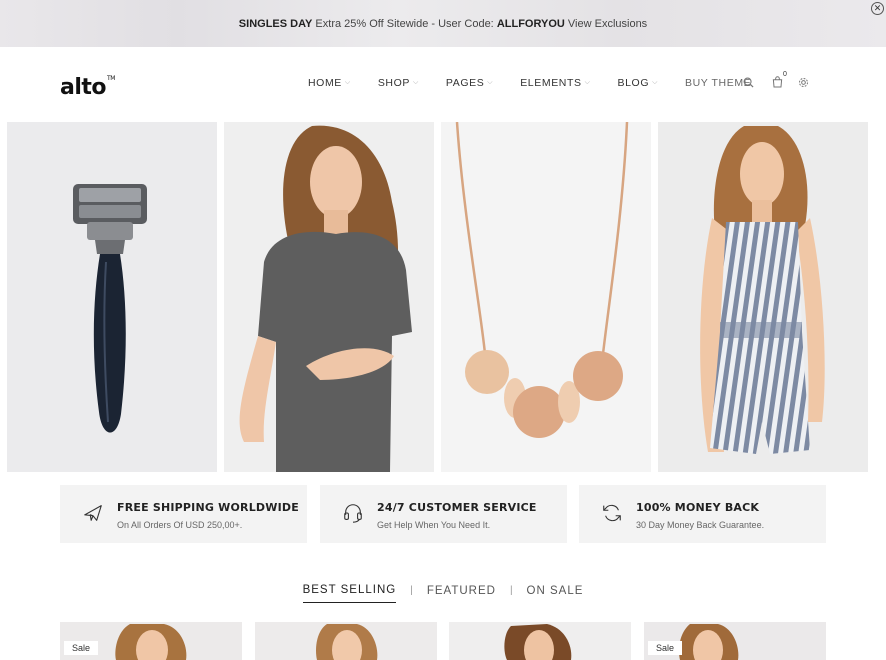 The height and width of the screenshot is (660, 886). I want to click on wooden-bead-necklace-image, so click(542, 280).